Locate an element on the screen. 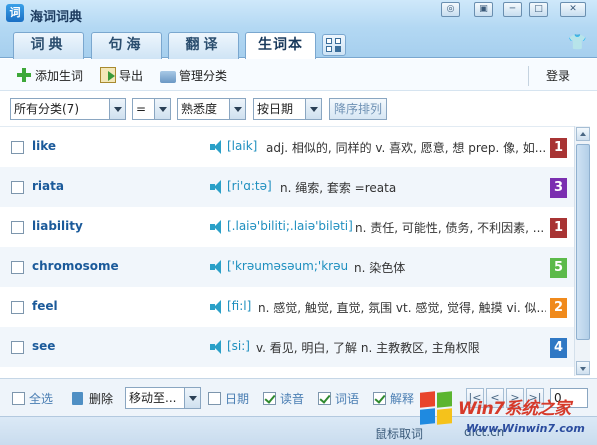  show-explanation-checkbox: 解释 is located at coordinates (393, 399).